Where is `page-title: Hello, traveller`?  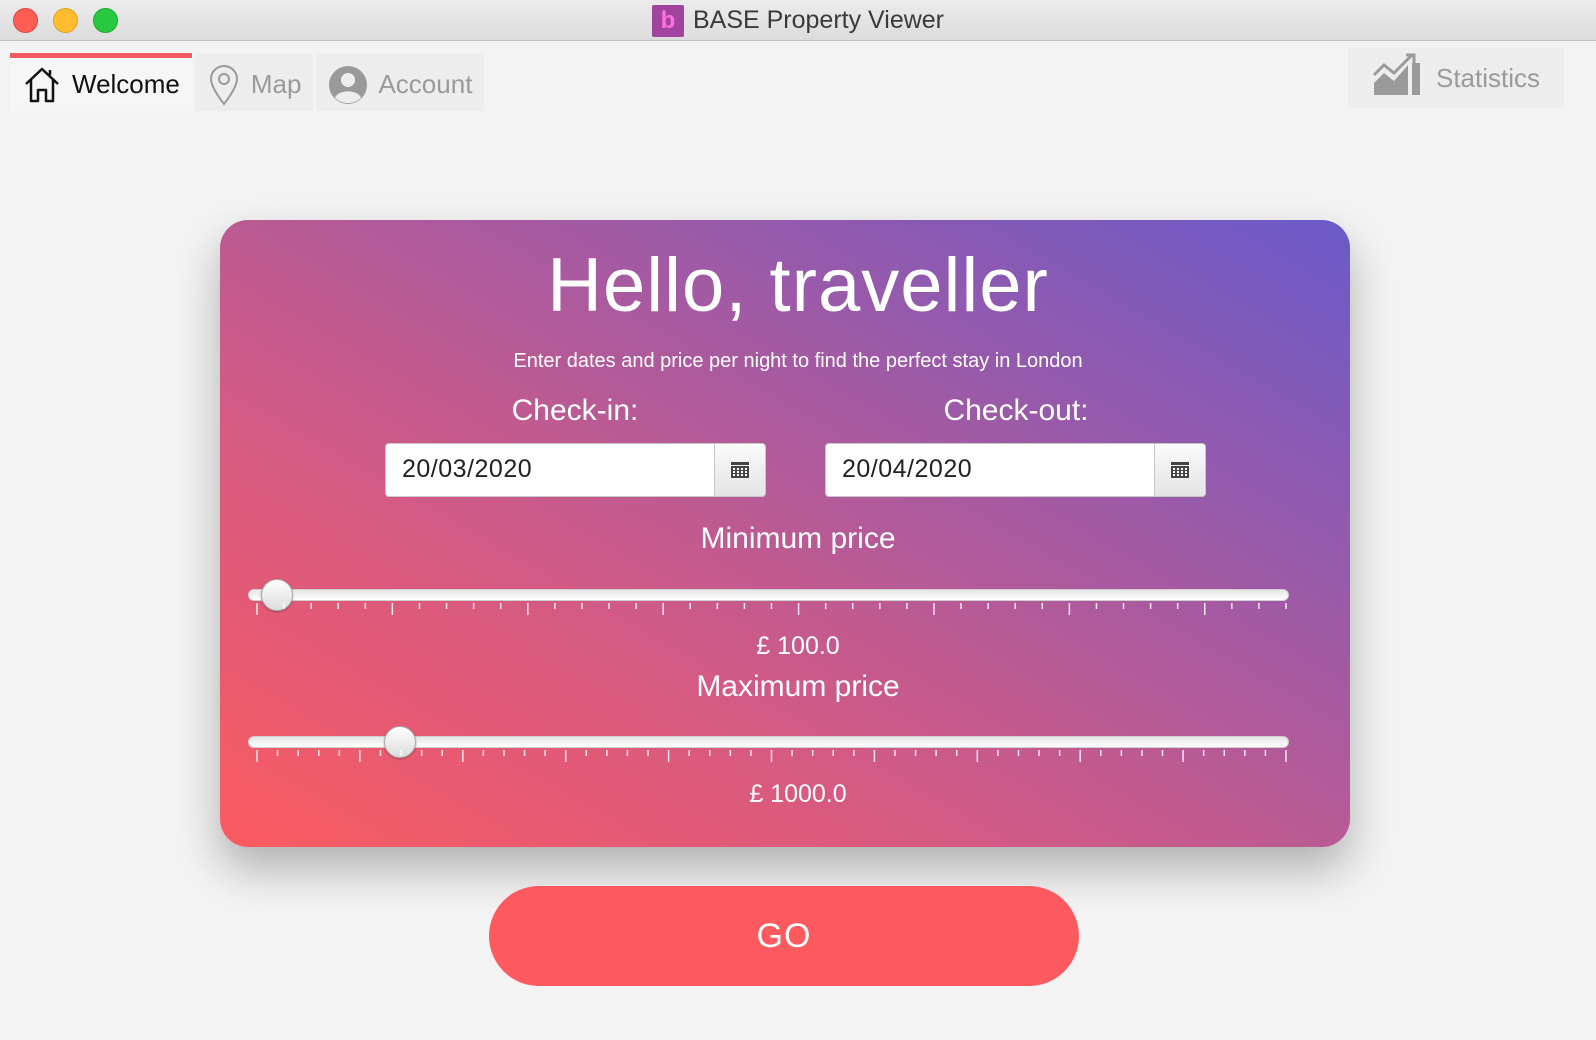 page-title: Hello, traveller is located at coordinates (798, 285).